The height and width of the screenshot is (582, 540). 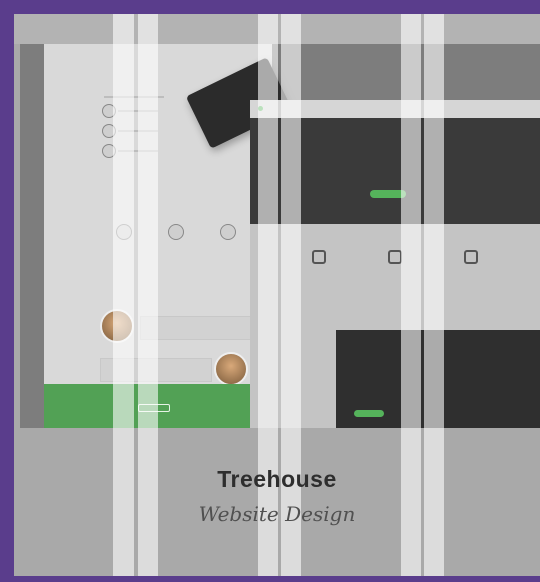 I want to click on mockup-cta-bar, so click(x=158, y=406).